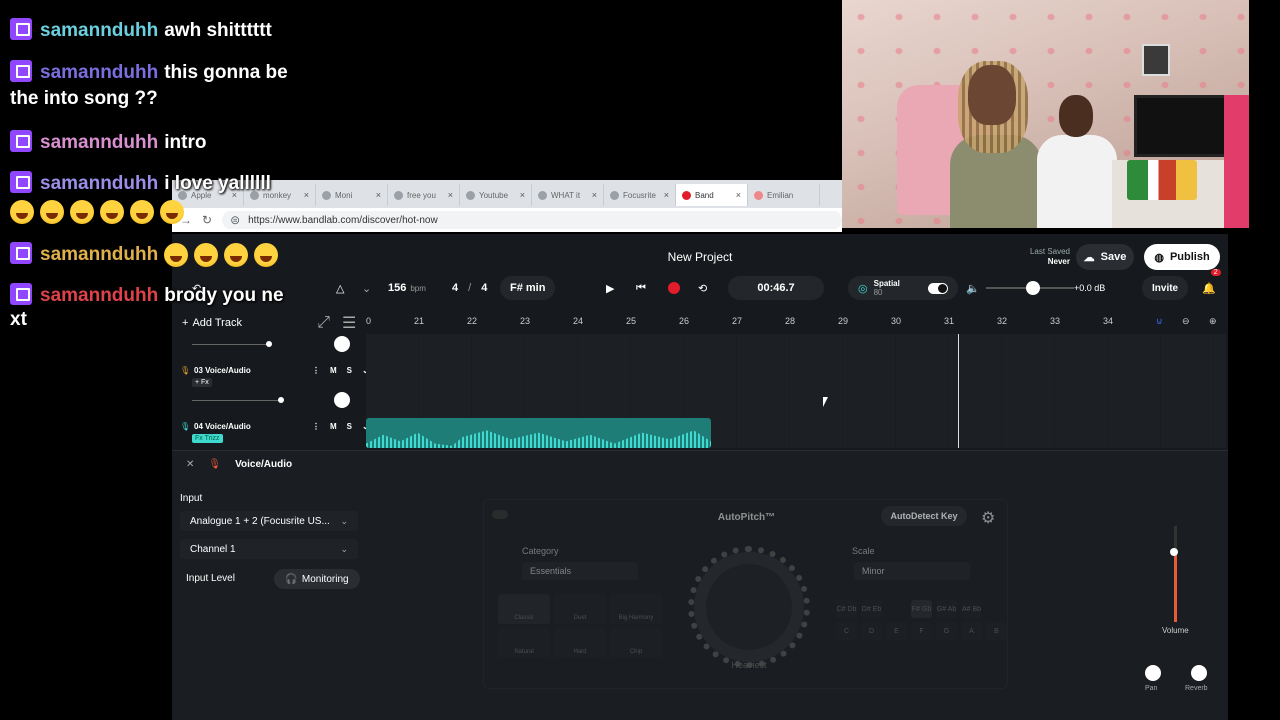 Image resolution: width=1280 pixels, height=720 pixels. What do you see at coordinates (896, 631) in the screenshot?
I see `key-button: E` at bounding box center [896, 631].